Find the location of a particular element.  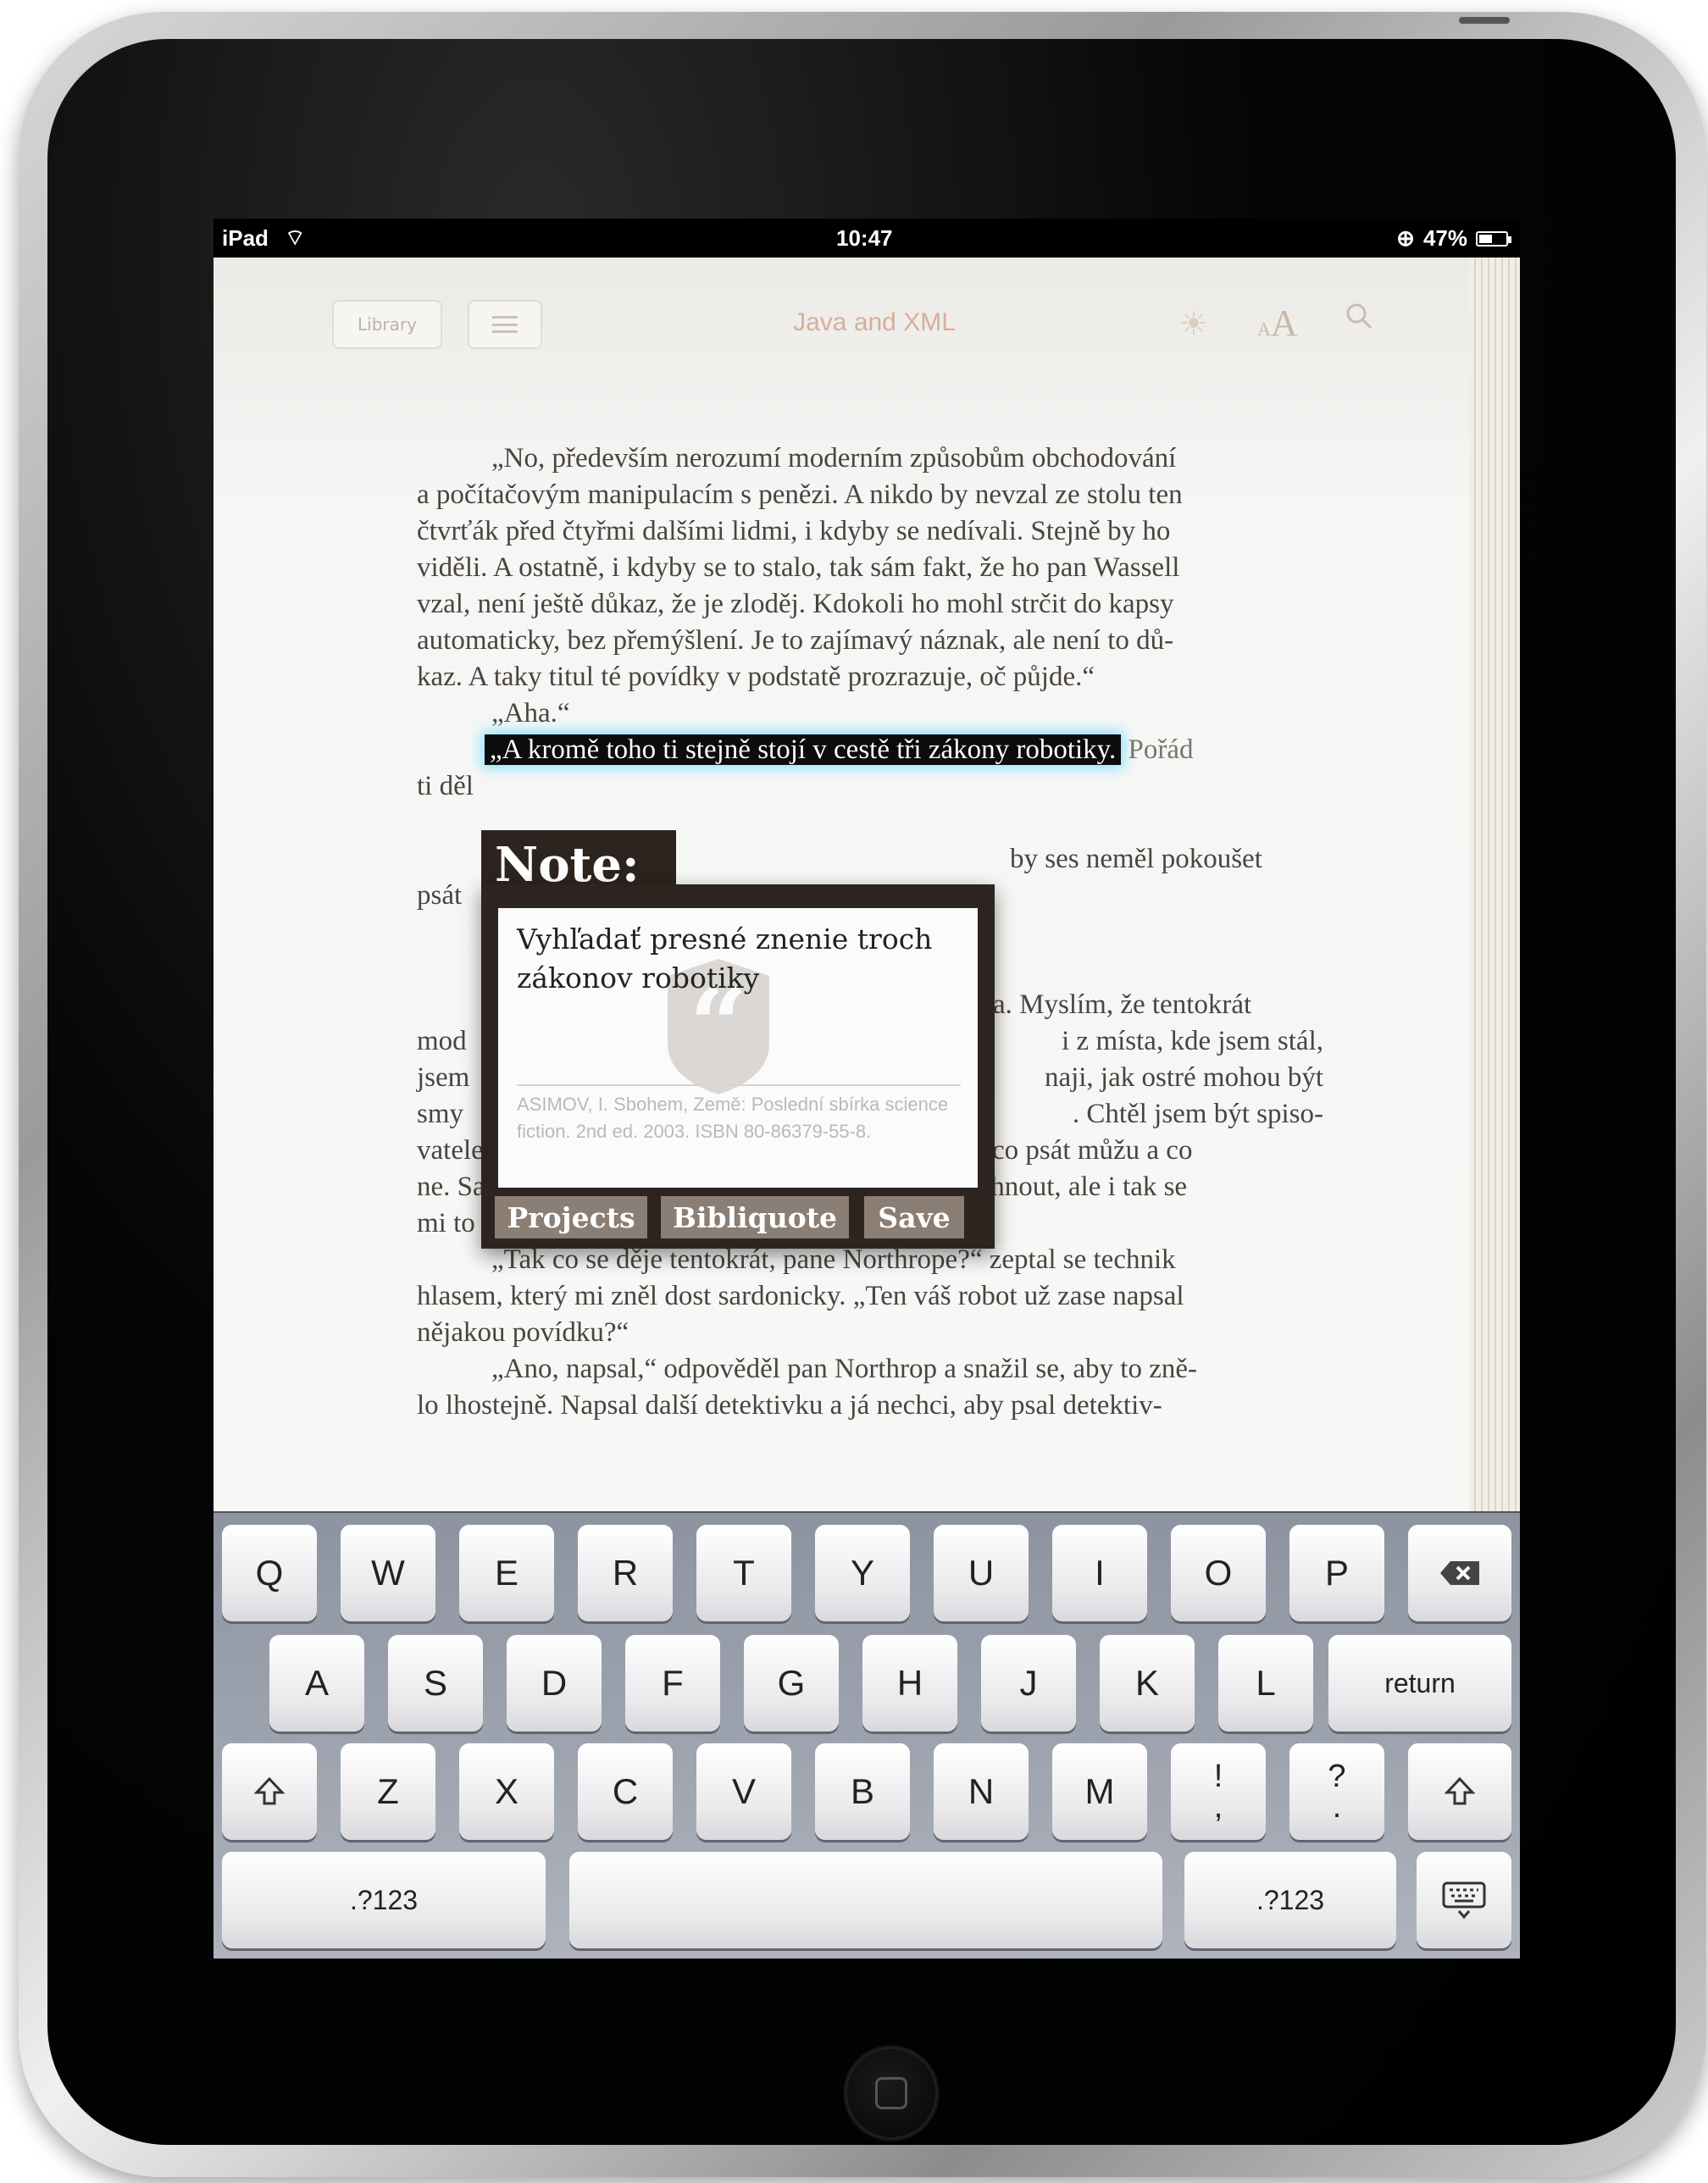

table-of-contents-button is located at coordinates (505, 324).